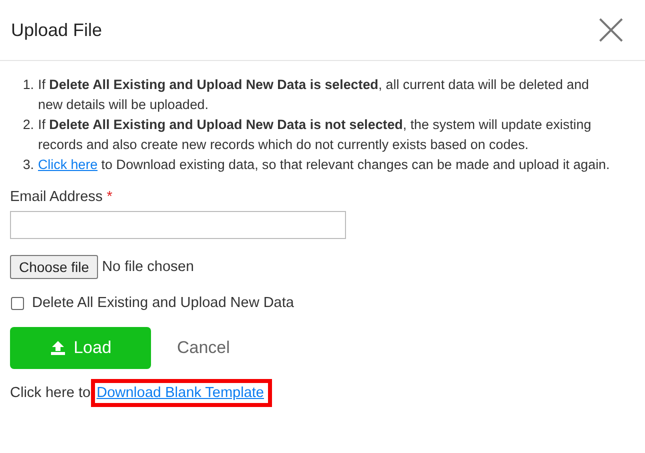 This screenshot has width=645, height=453. I want to click on click-here-link: Click here, so click(68, 164).